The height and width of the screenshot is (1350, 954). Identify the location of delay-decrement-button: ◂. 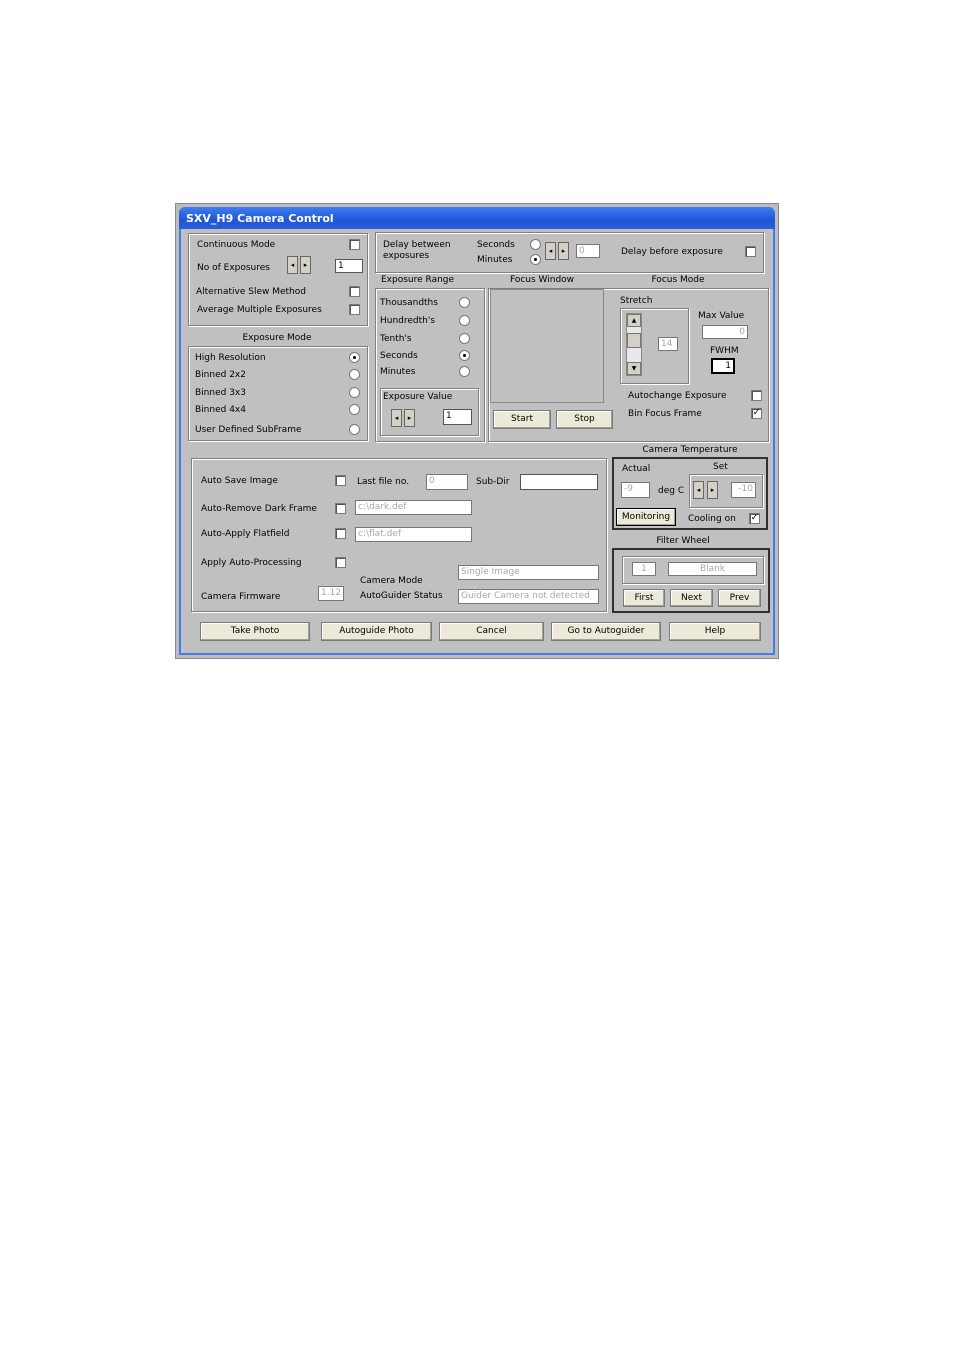
(550, 251).